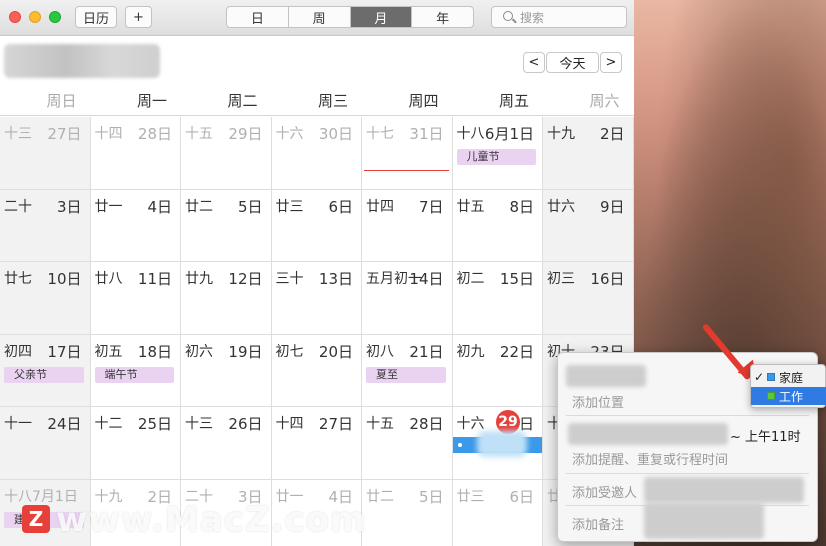  I want to click on new-event-bar, so click(497, 444).